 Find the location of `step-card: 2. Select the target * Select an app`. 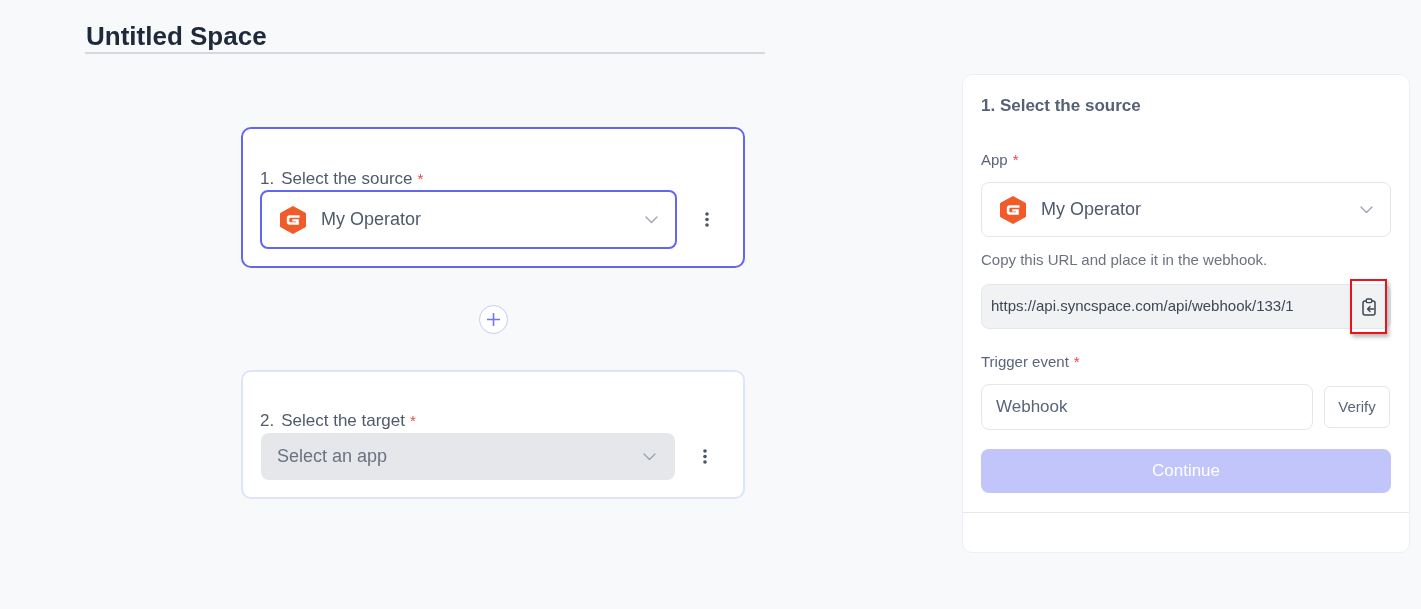

step-card: 2. Select the target * Select an app is located at coordinates (493, 434).